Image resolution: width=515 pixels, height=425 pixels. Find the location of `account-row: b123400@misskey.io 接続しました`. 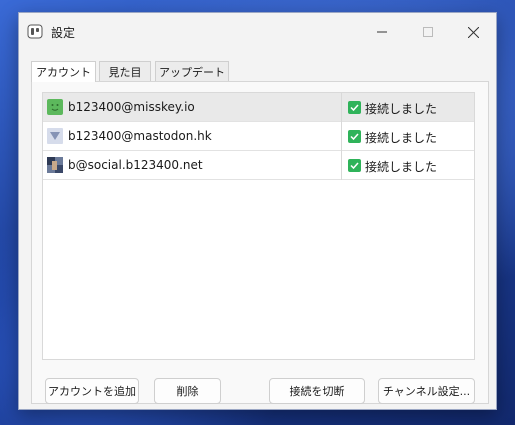

account-row: b123400@misskey.io 接続しました is located at coordinates (258, 107).